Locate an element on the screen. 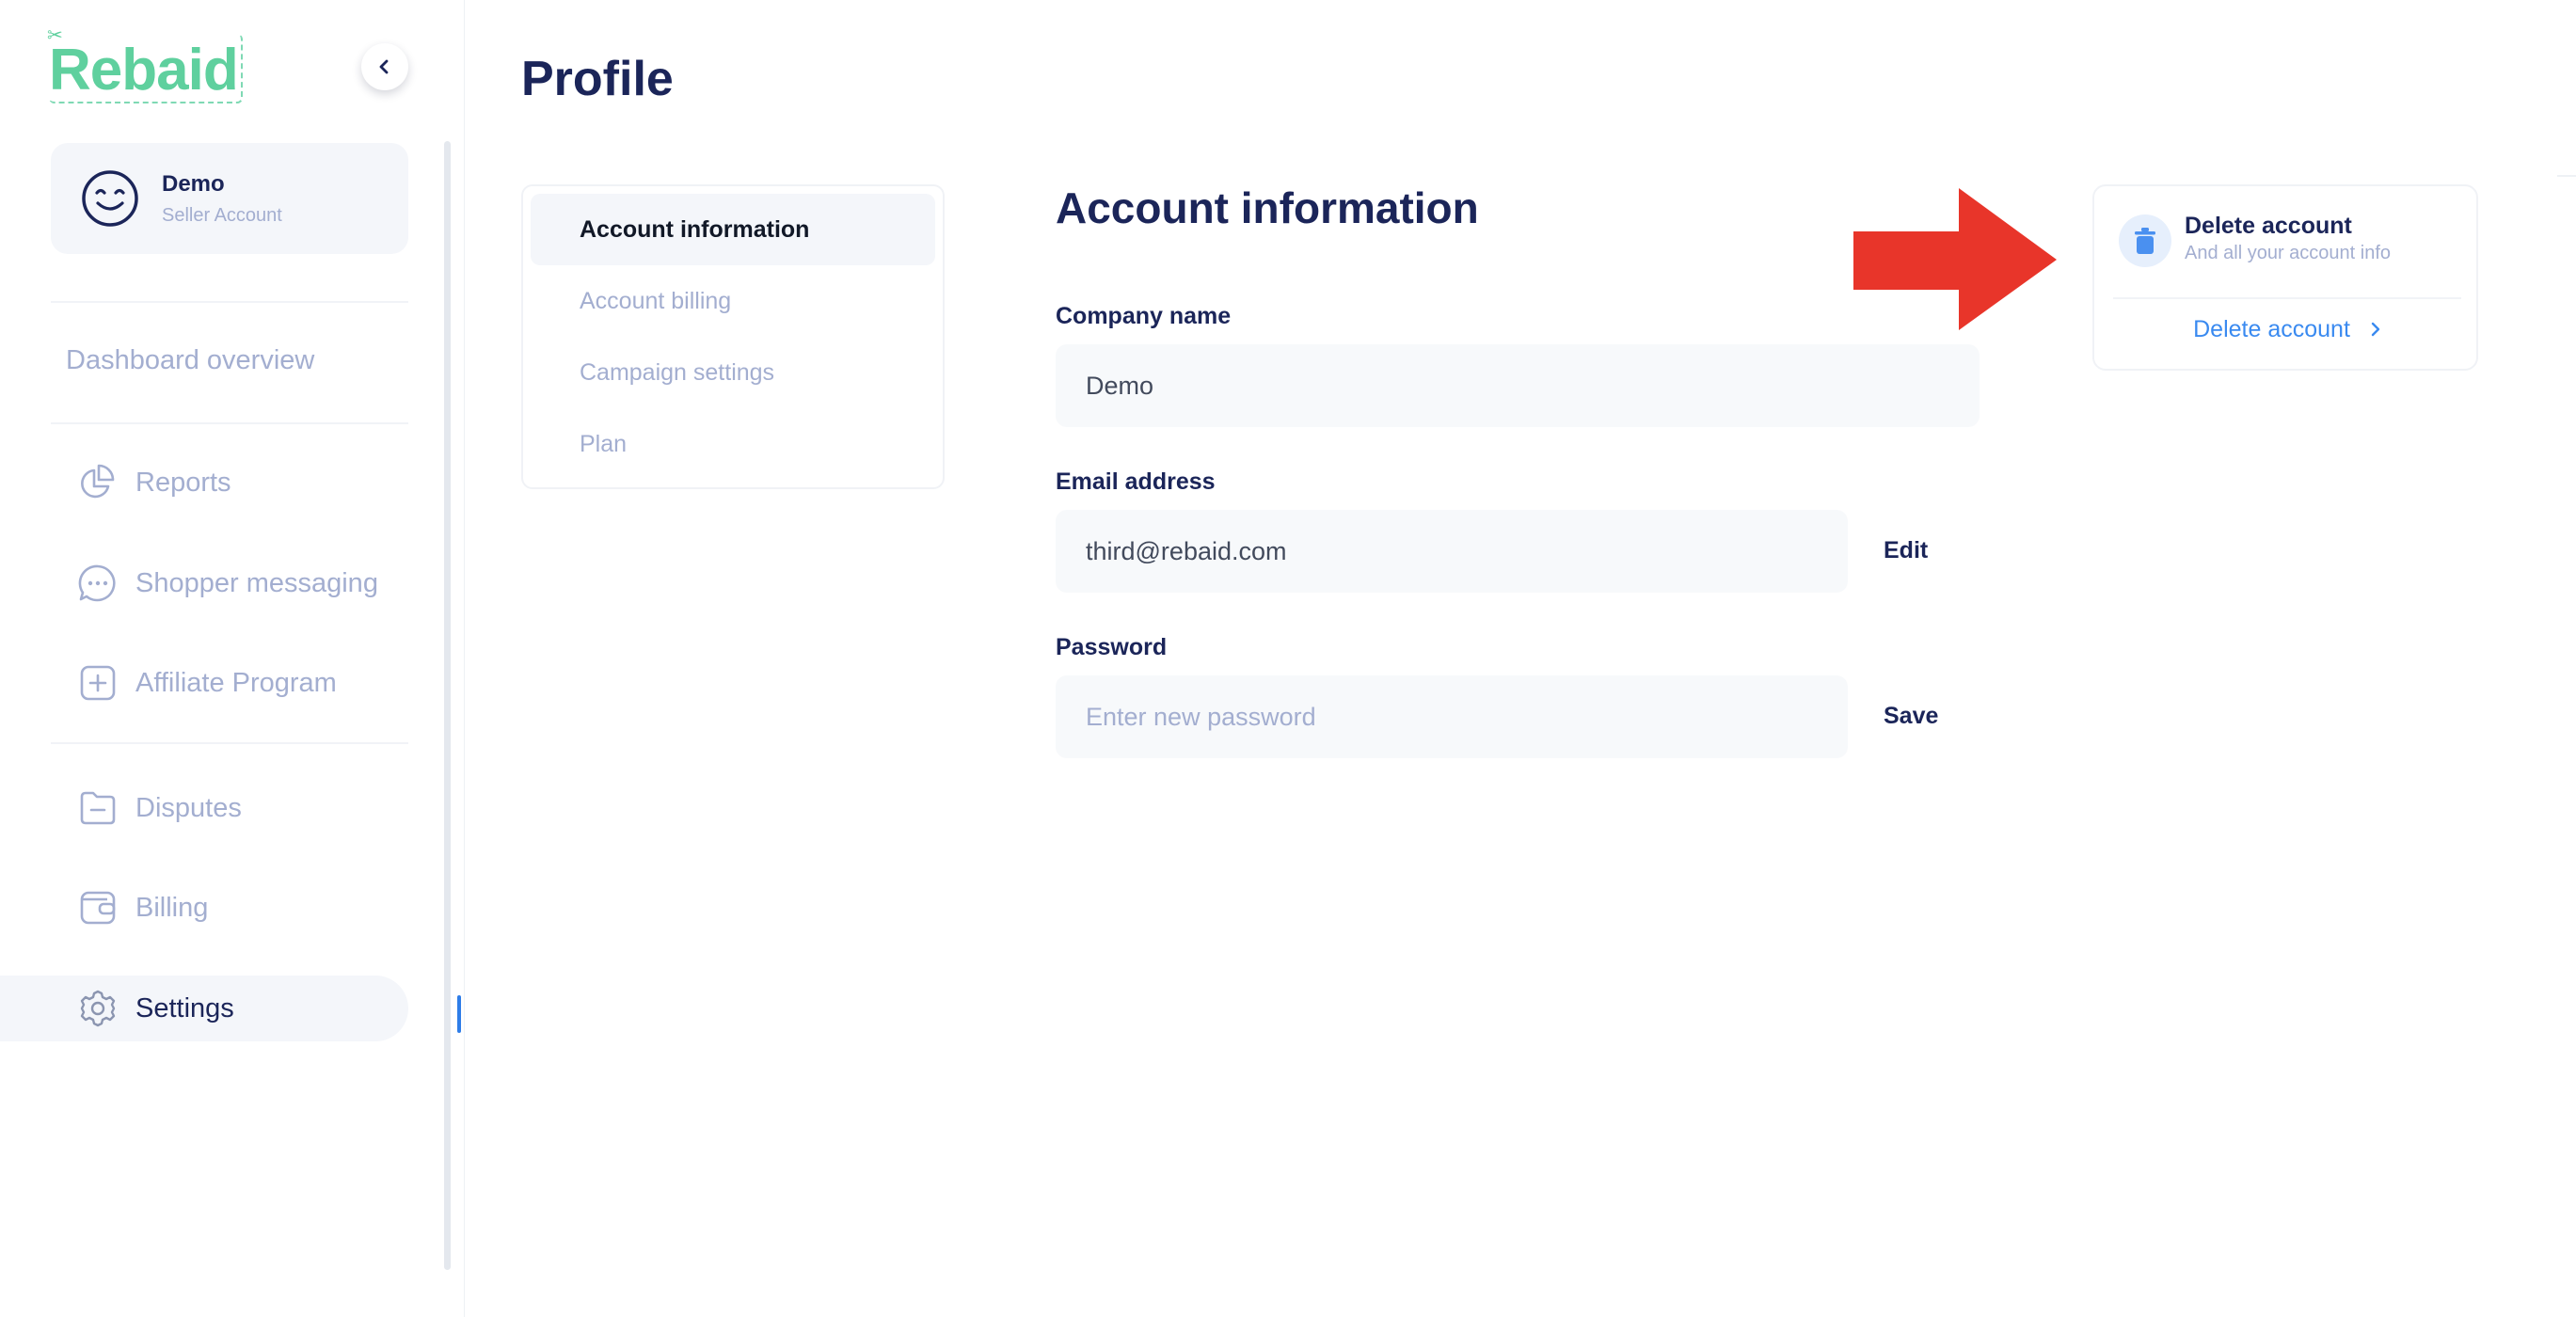 This screenshot has height=1317, width=2576. red-arrow-icon is located at coordinates (1955, 259).